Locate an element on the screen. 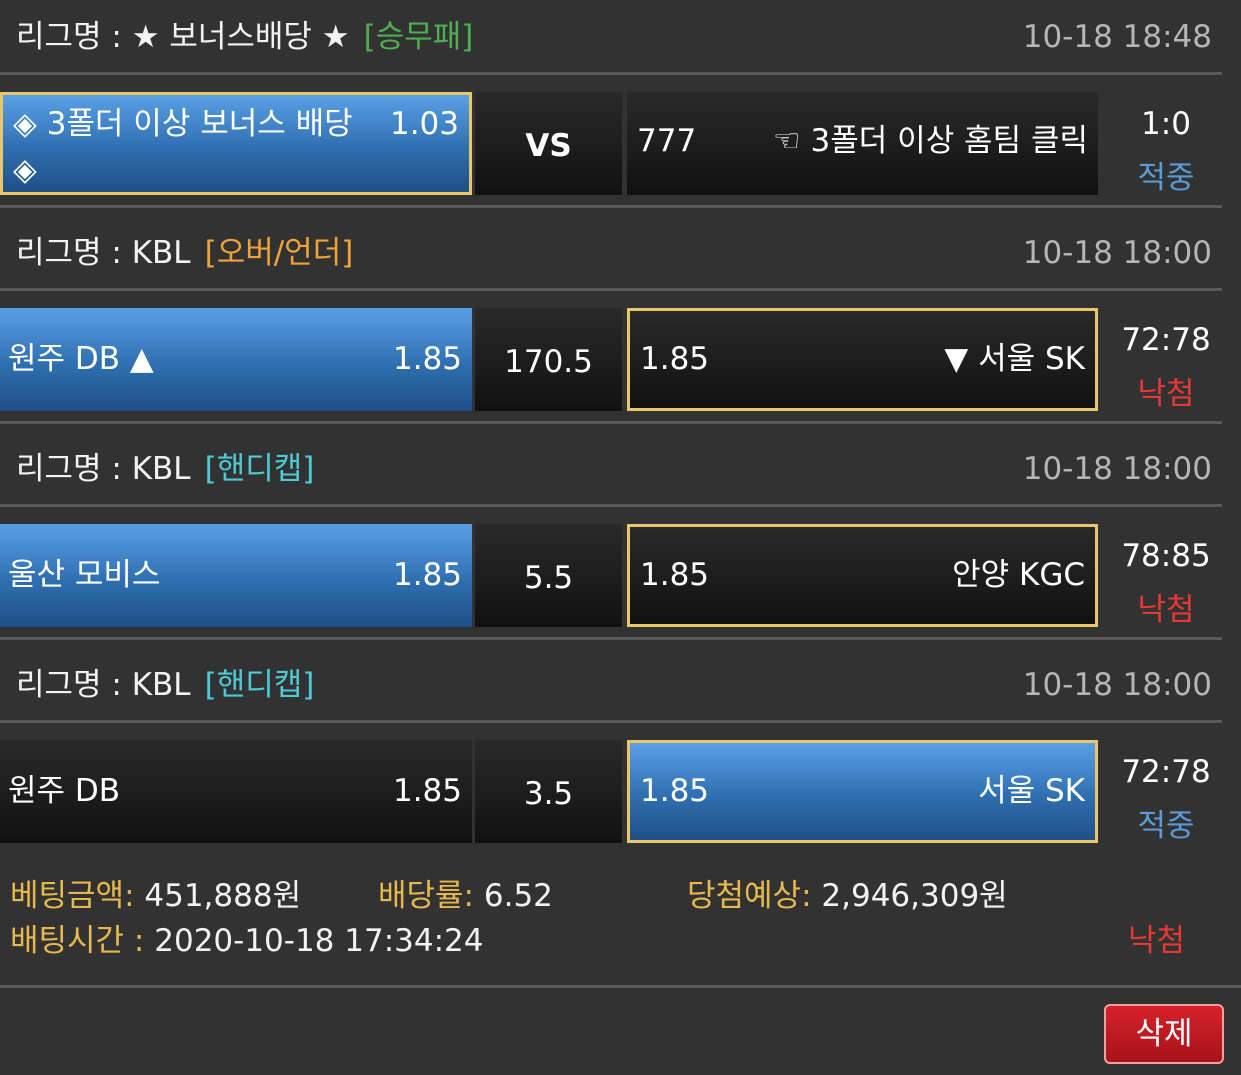  final-score: 78:85 is located at coordinates (1166, 556).